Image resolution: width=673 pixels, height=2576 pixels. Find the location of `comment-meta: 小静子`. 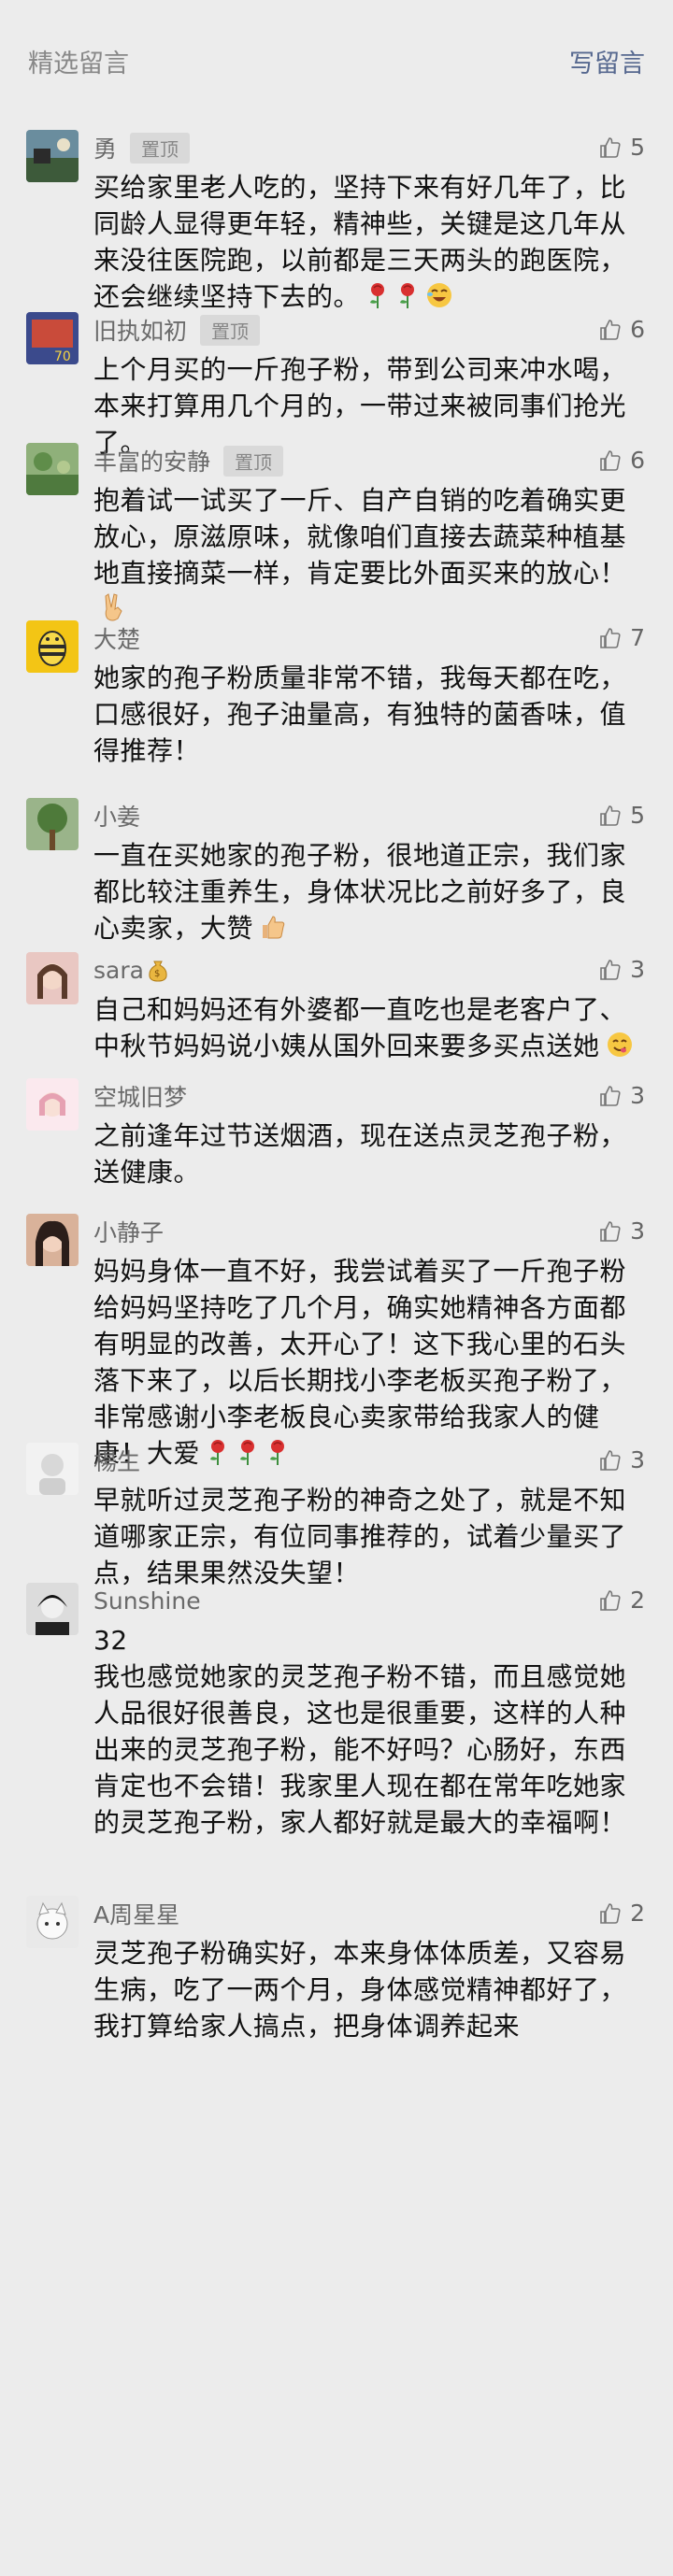

comment-meta: 小静子 is located at coordinates (369, 1232).